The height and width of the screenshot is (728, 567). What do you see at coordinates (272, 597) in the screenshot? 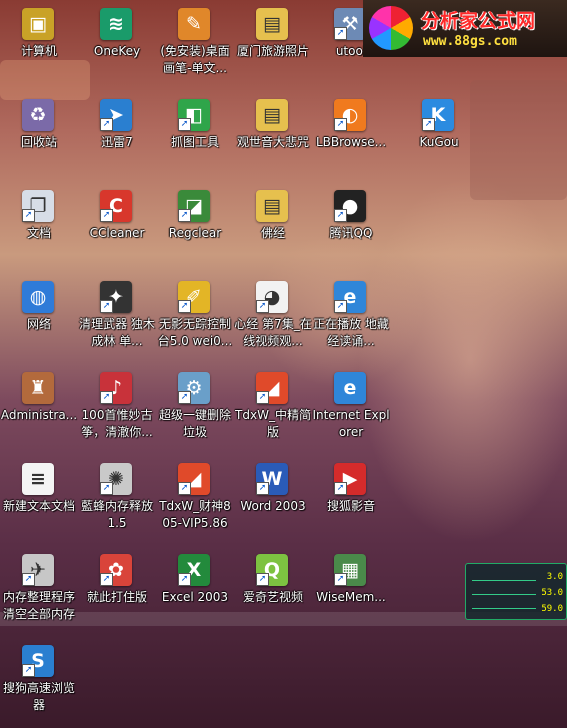
I see `shortcut-label: 爱奇艺视频` at bounding box center [272, 597].